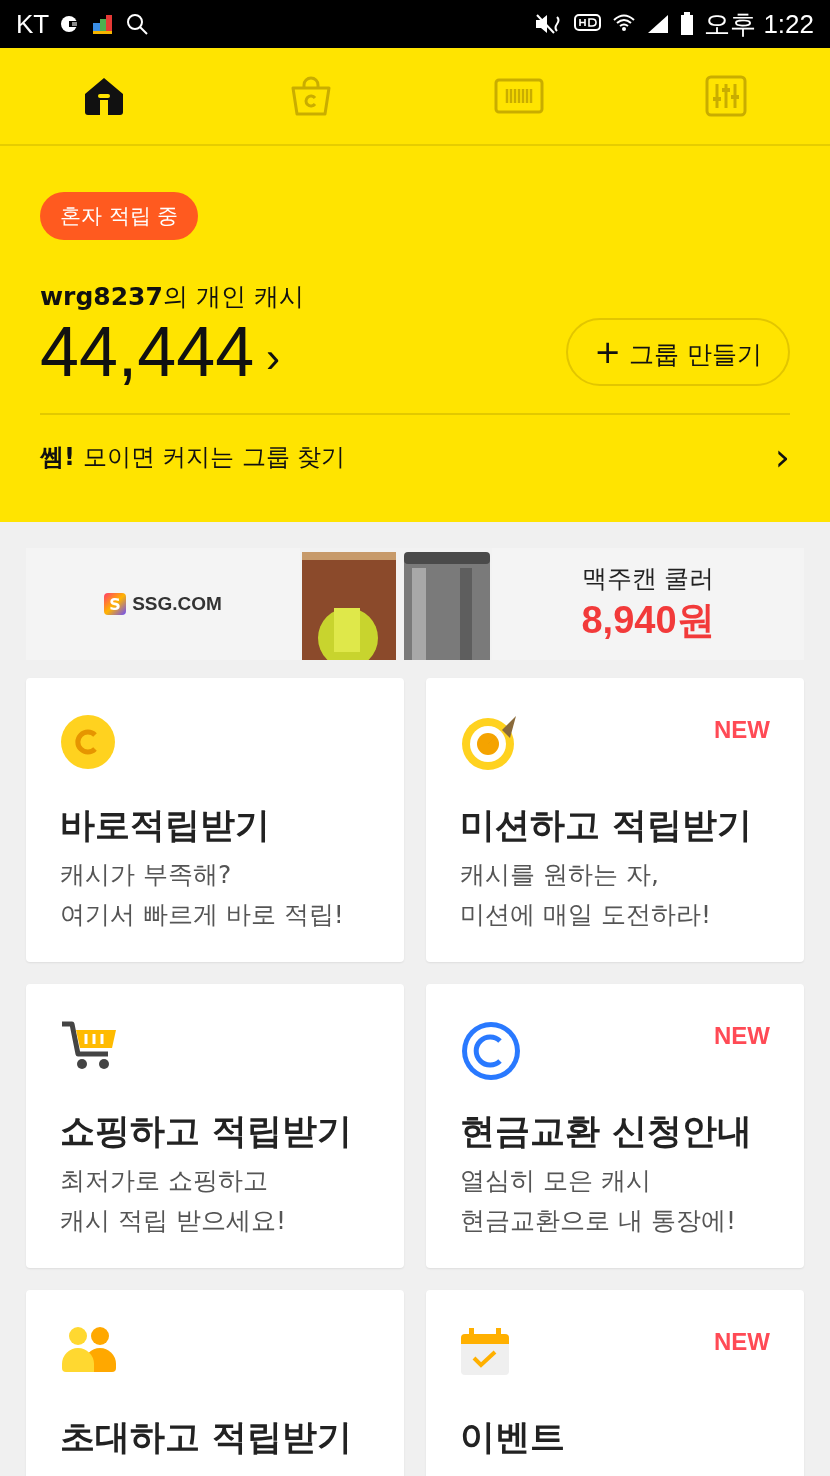 This screenshot has width=830, height=1476. I want to click on battery-icon, so click(687, 24).